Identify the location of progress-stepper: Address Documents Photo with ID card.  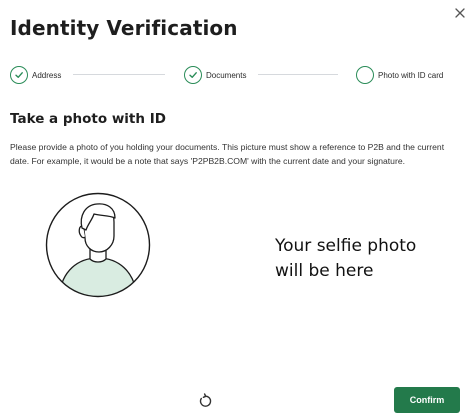
(236, 76).